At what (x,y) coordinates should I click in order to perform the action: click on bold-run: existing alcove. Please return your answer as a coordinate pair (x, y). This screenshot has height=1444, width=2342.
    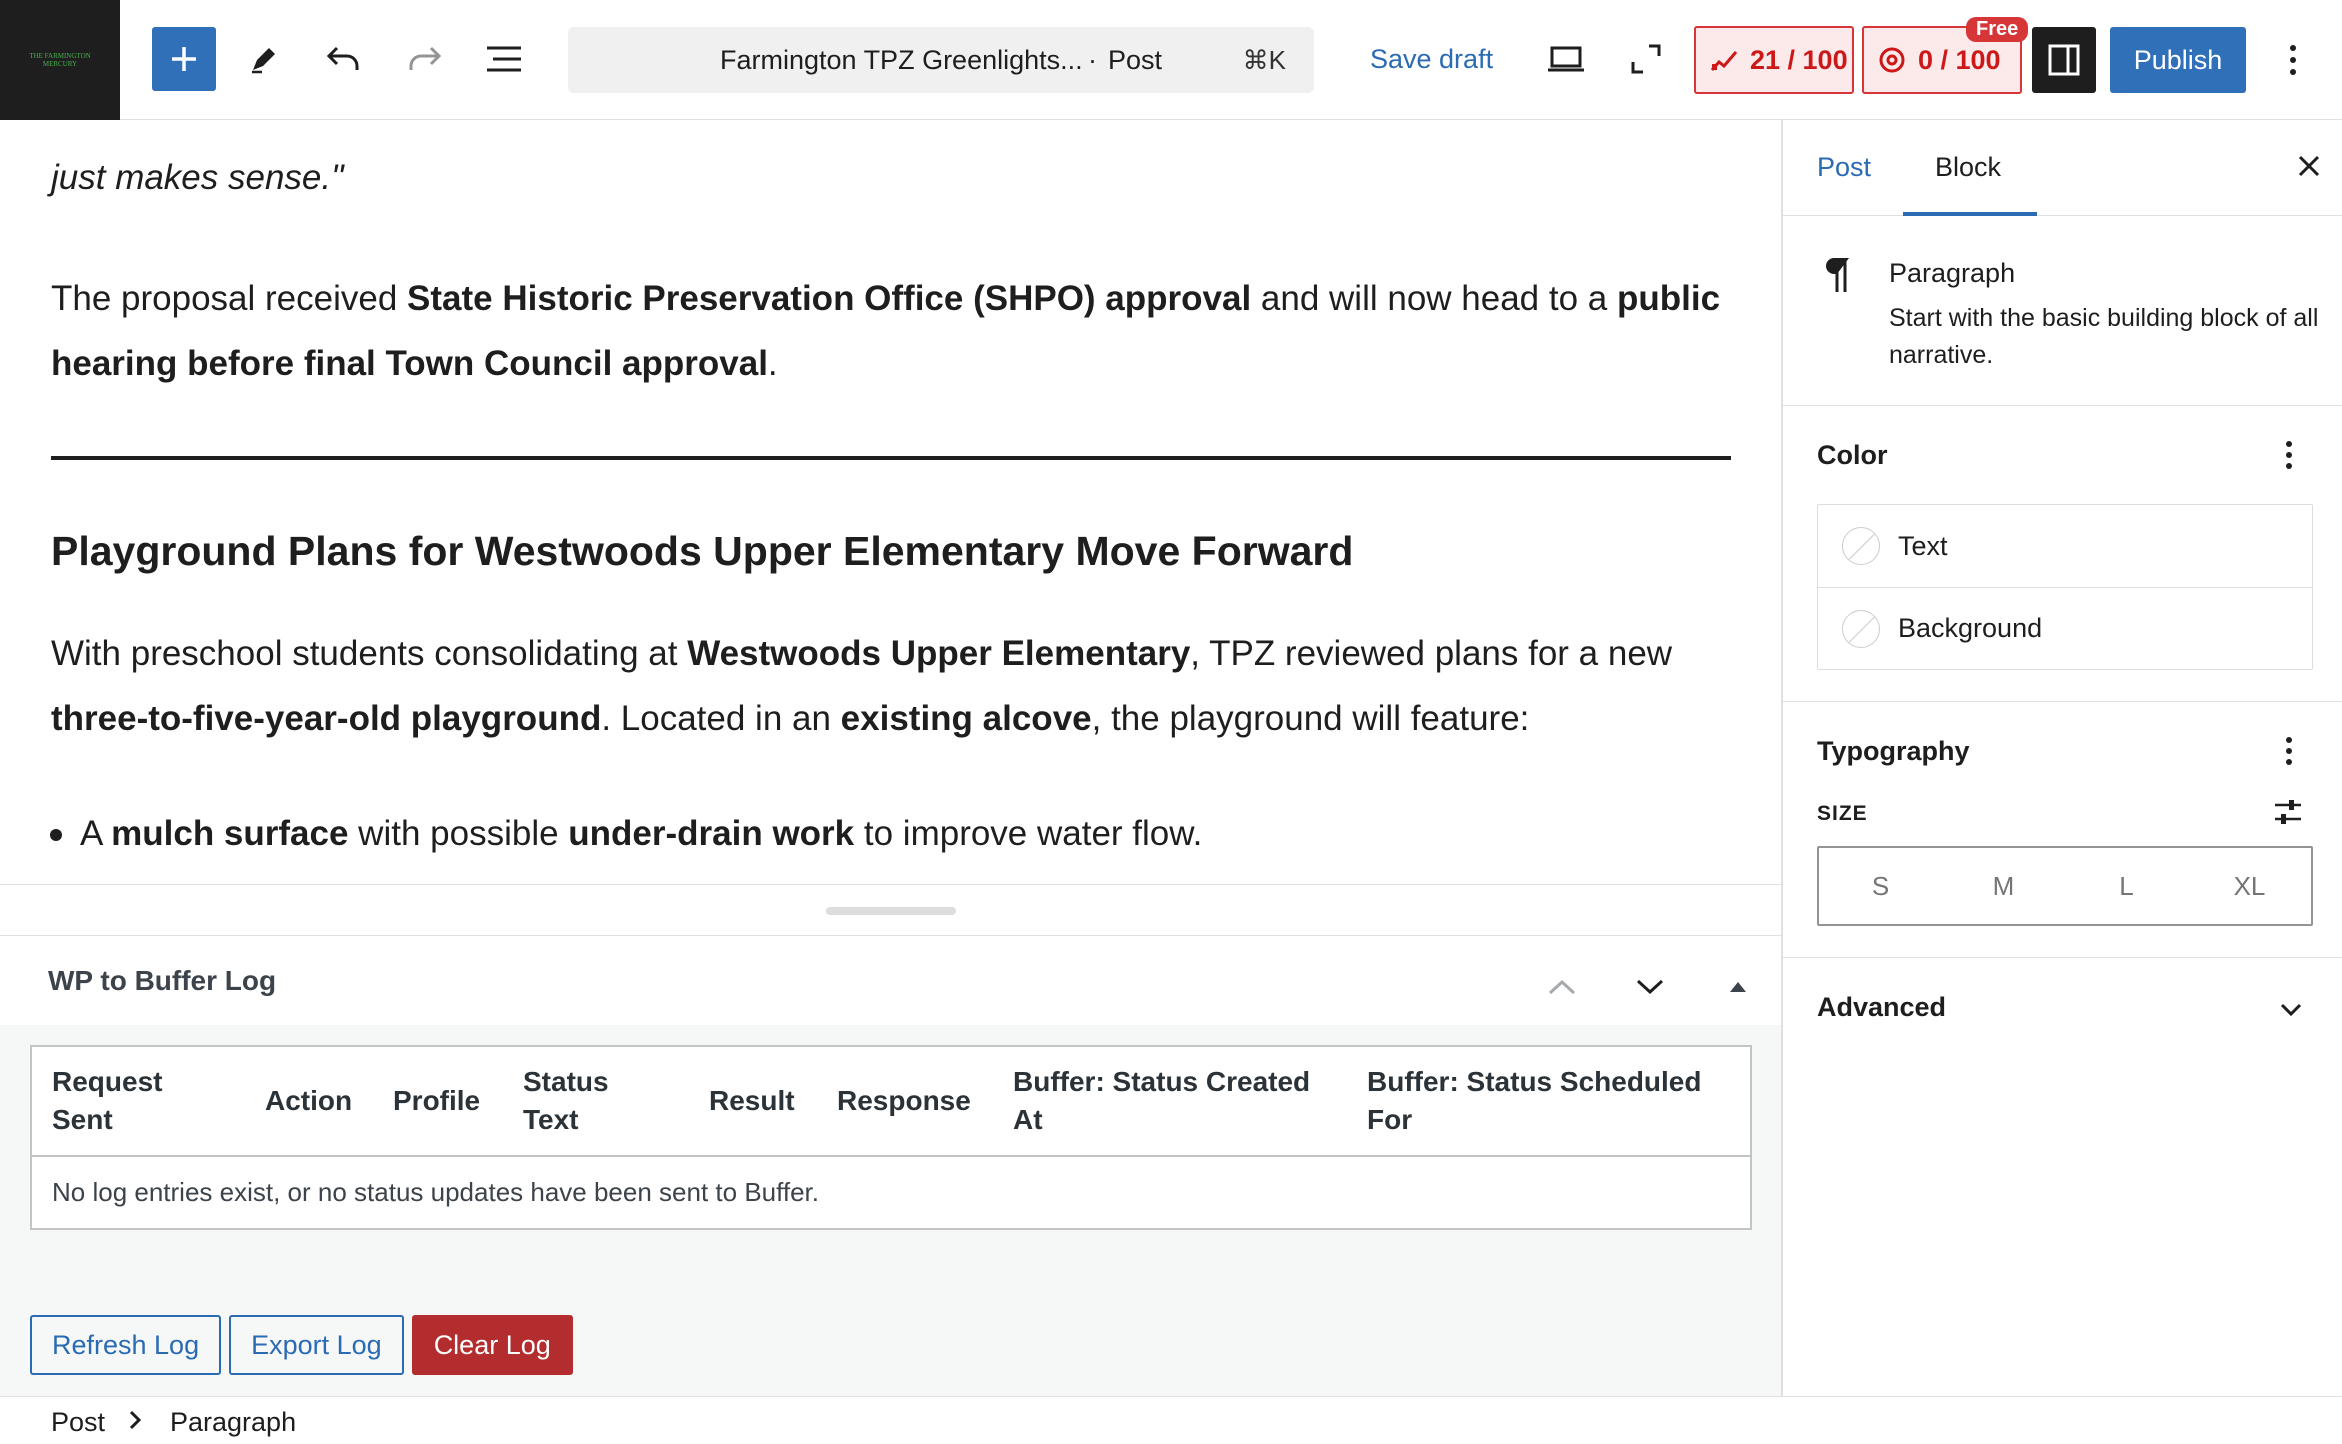
    Looking at the image, I should click on (966, 718).